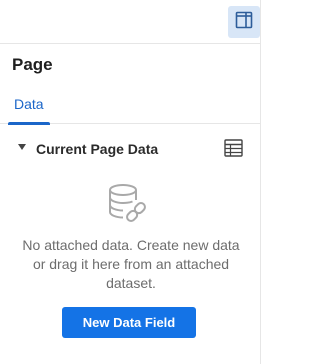  What do you see at coordinates (130, 104) in the screenshot?
I see `panel-tabs: Data` at bounding box center [130, 104].